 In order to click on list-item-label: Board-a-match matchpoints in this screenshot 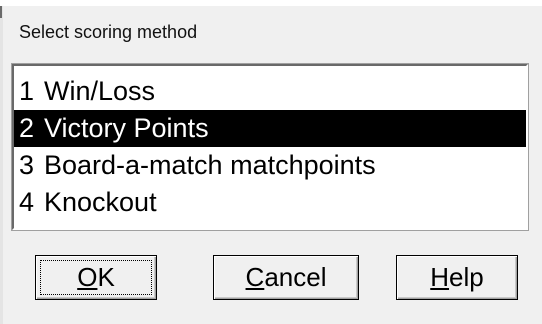, I will do `click(210, 165)`.